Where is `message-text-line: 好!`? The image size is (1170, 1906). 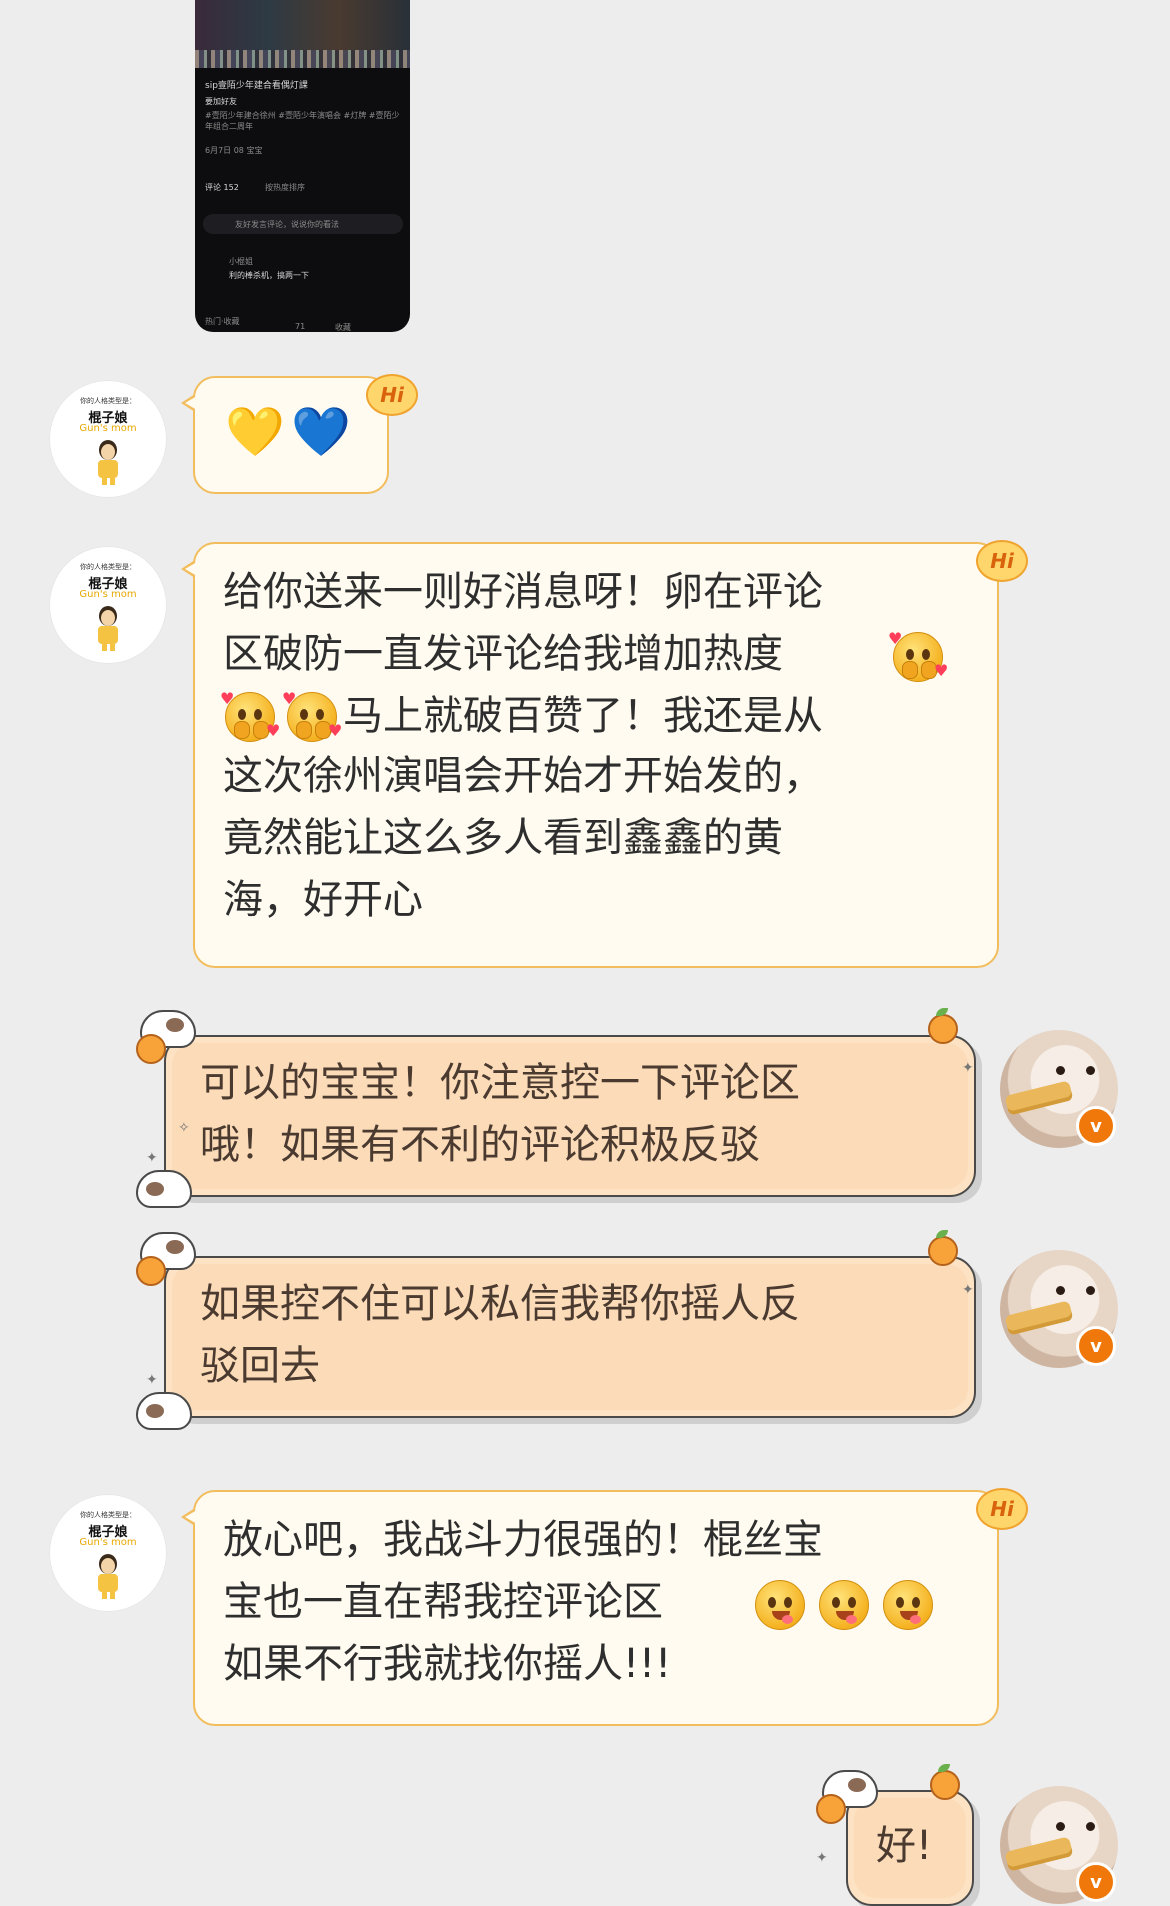
message-text-line: 好! is located at coordinates (904, 1846).